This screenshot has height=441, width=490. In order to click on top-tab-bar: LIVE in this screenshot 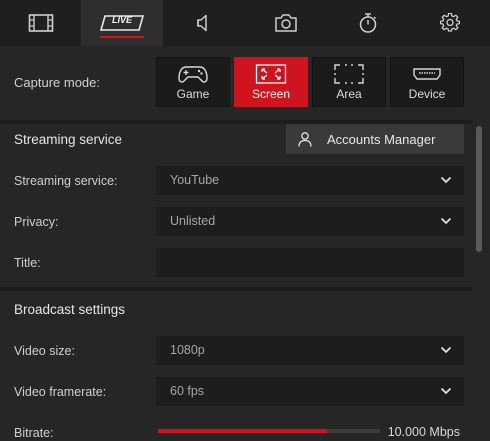, I will do `click(245, 23)`.